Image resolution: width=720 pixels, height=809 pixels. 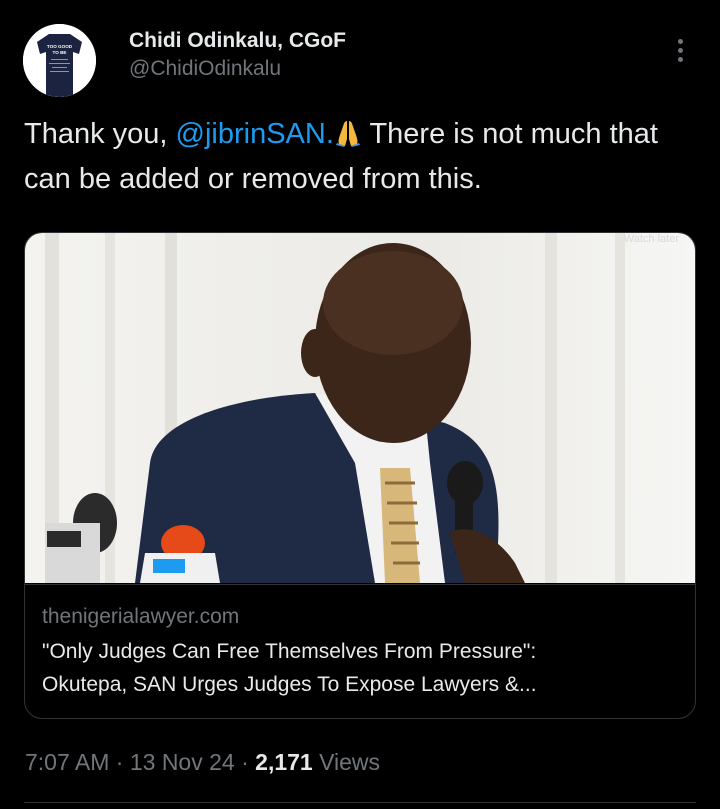 What do you see at coordinates (237, 69) in the screenshot?
I see `handle: @ChidiOdinkalu` at bounding box center [237, 69].